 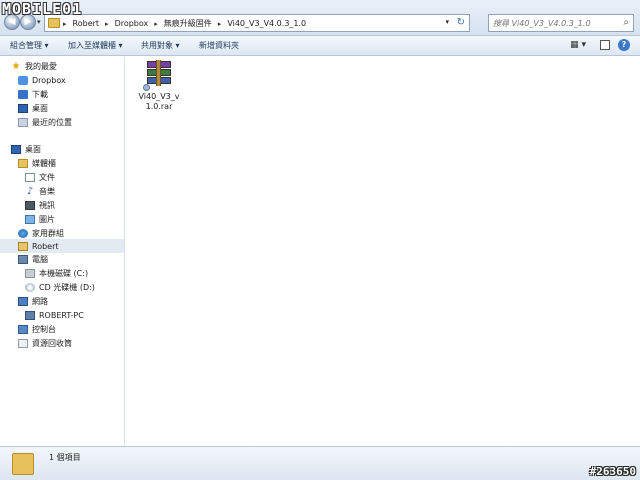 What do you see at coordinates (461, 22) in the screenshot?
I see `refresh-icon: ↻` at bounding box center [461, 22].